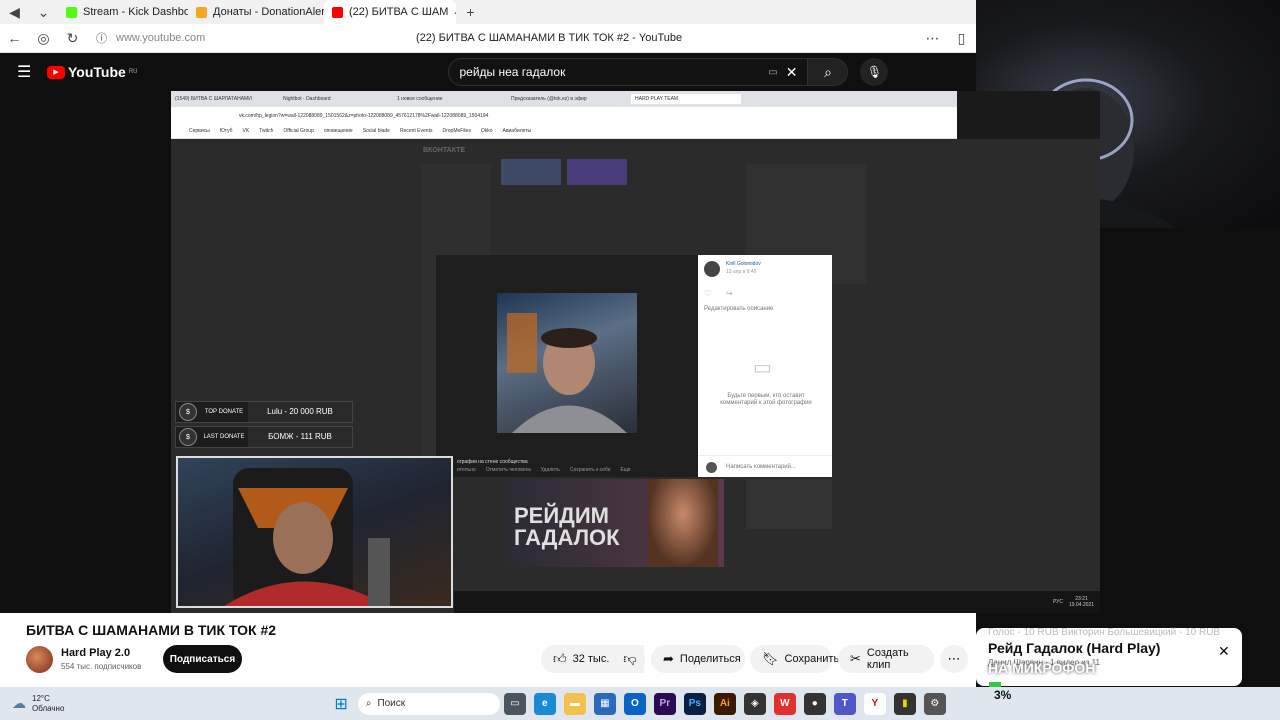 This screenshot has height=720, width=1280. Describe the element at coordinates (886, 659) in the screenshot. I see `clip-button: ✂ Создать клип` at that location.